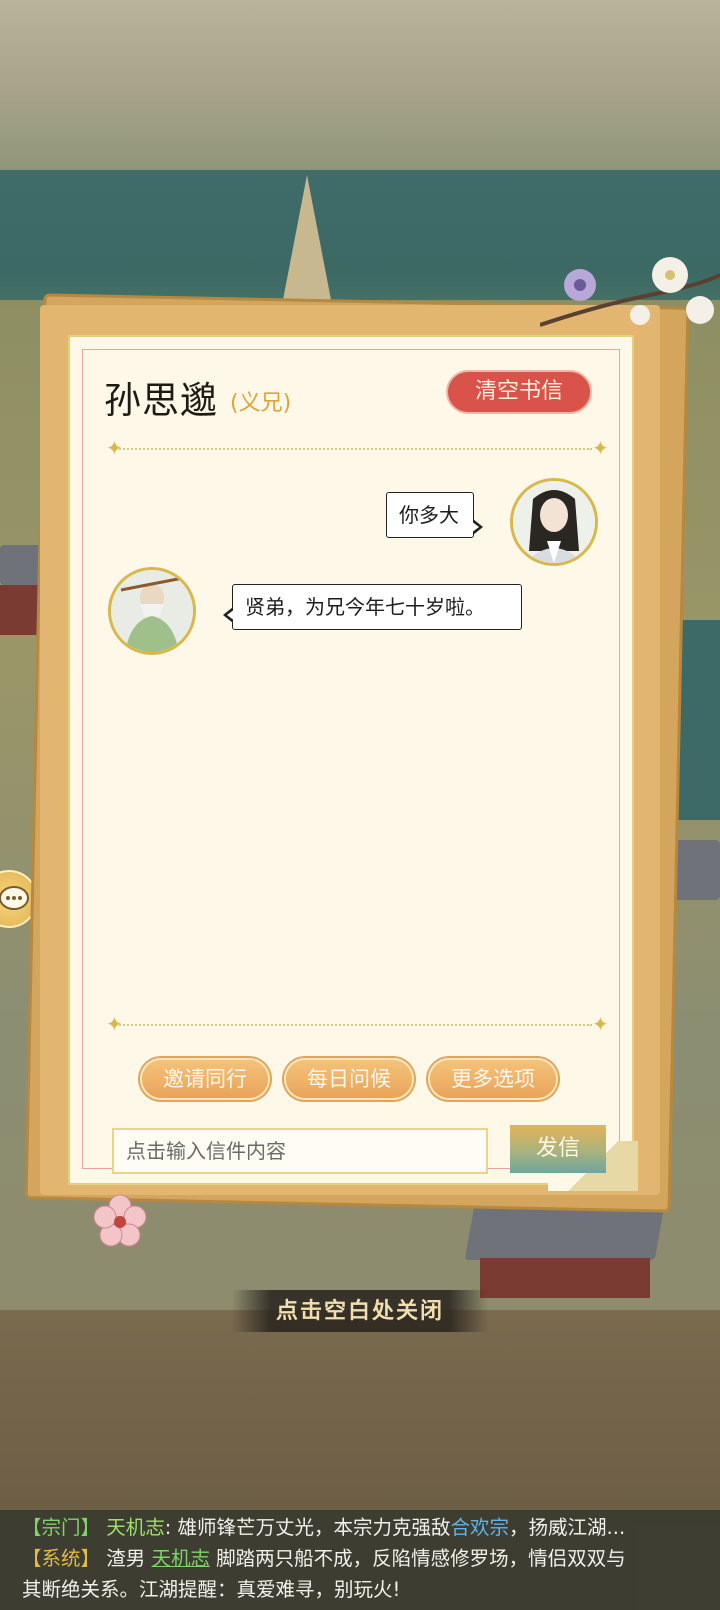 The height and width of the screenshot is (1610, 720). What do you see at coordinates (493, 1079) in the screenshot?
I see `more-options-button: 更多选项` at bounding box center [493, 1079].